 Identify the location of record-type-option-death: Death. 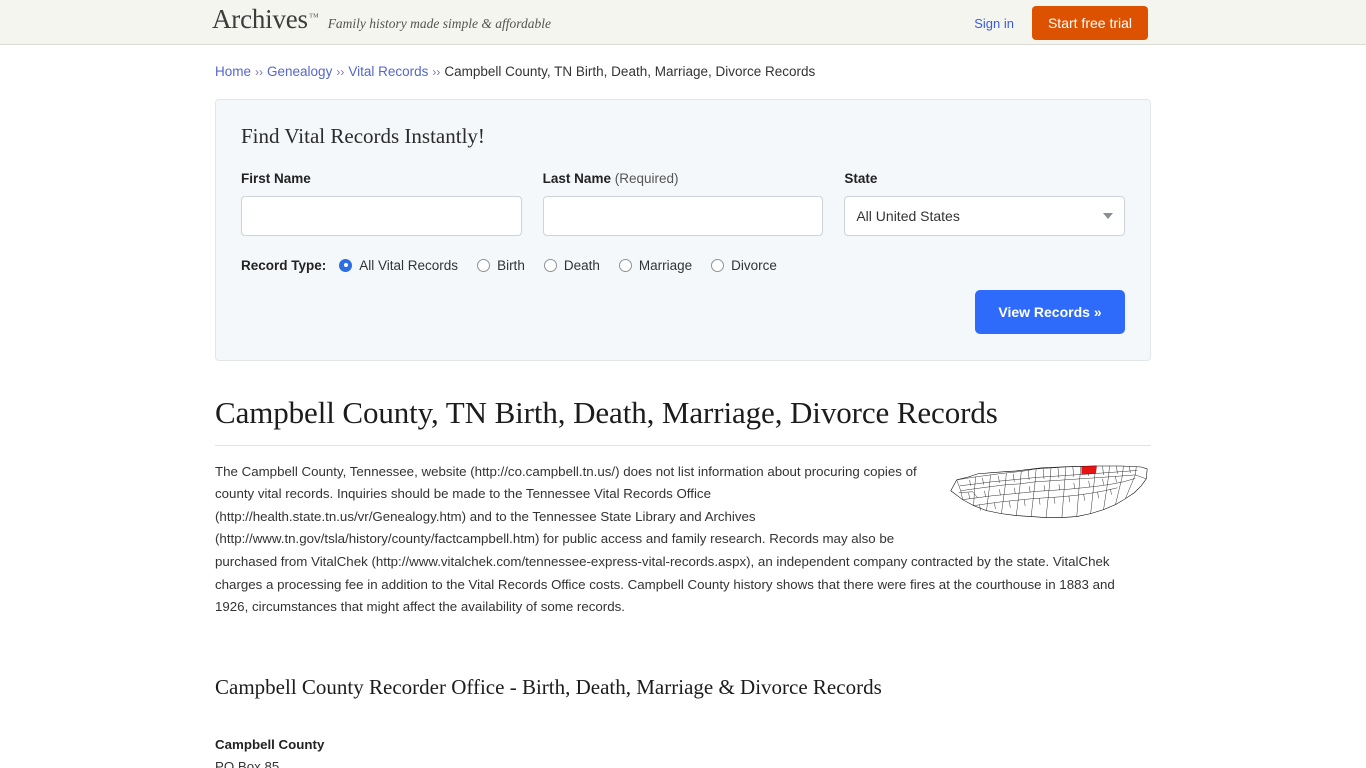
(571, 265).